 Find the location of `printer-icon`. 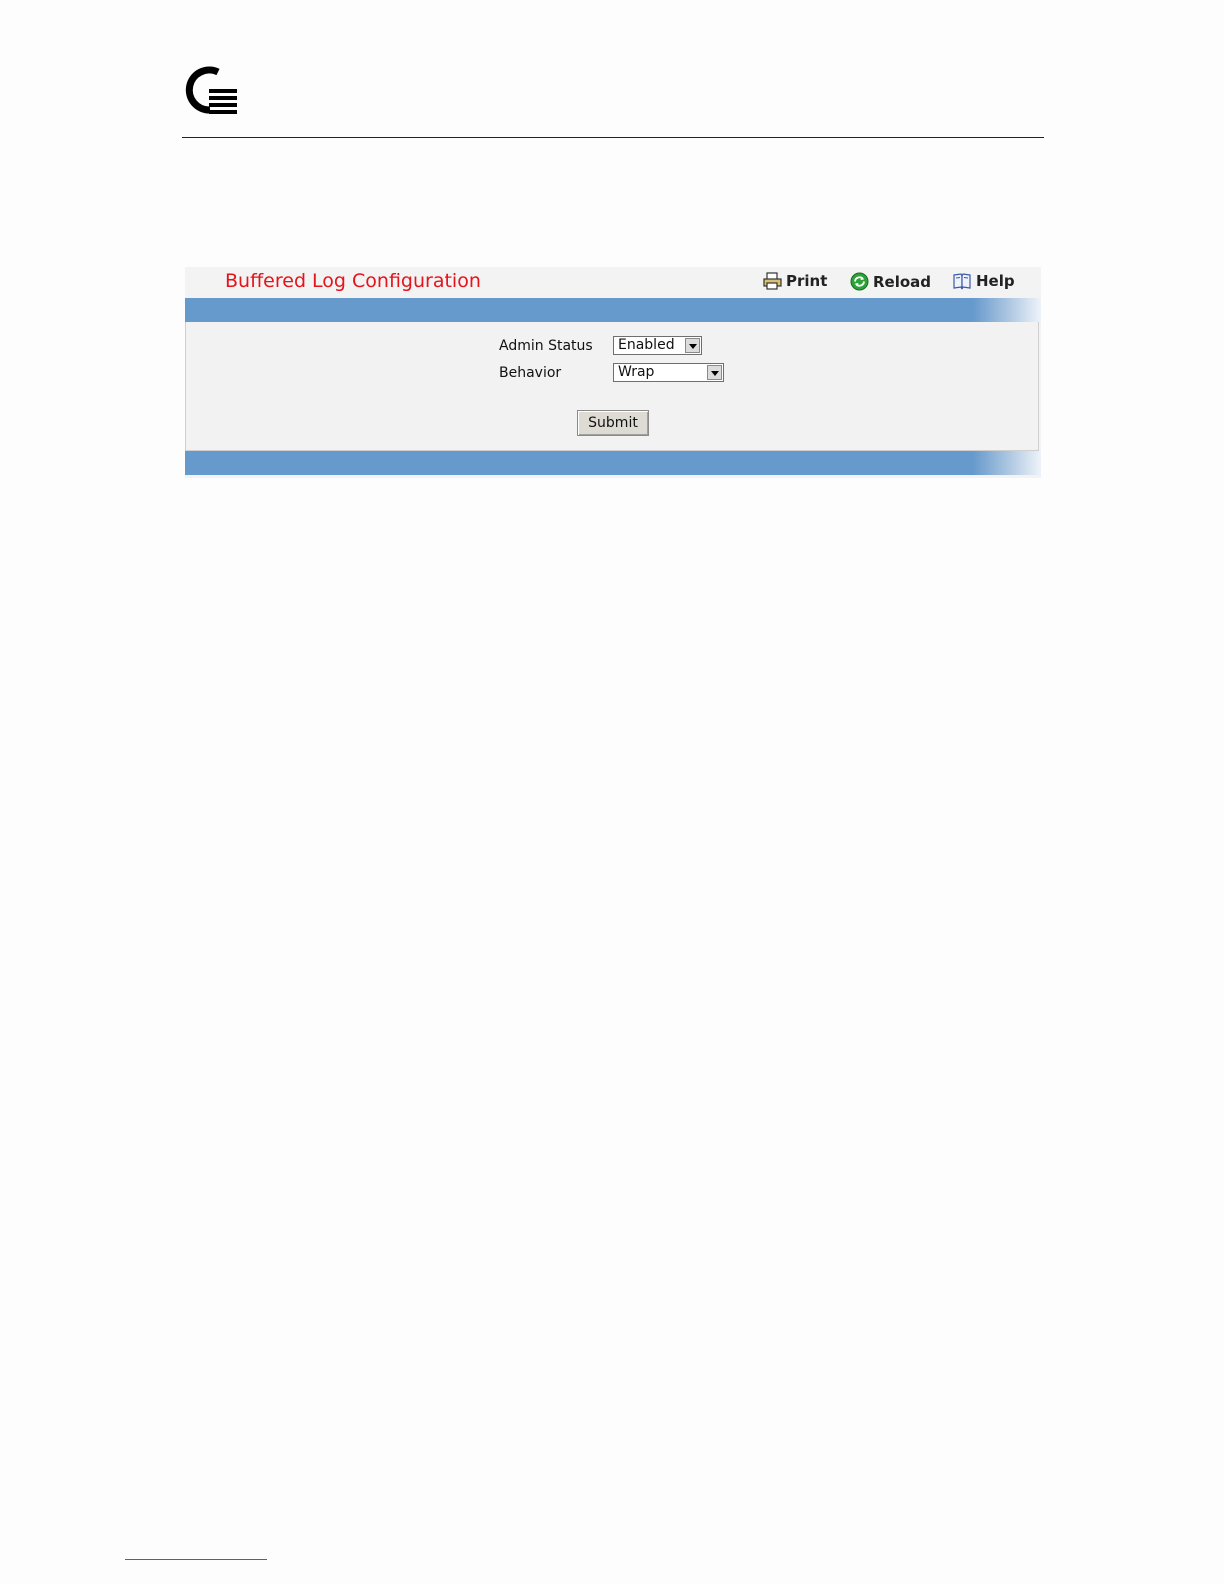

printer-icon is located at coordinates (772, 281).